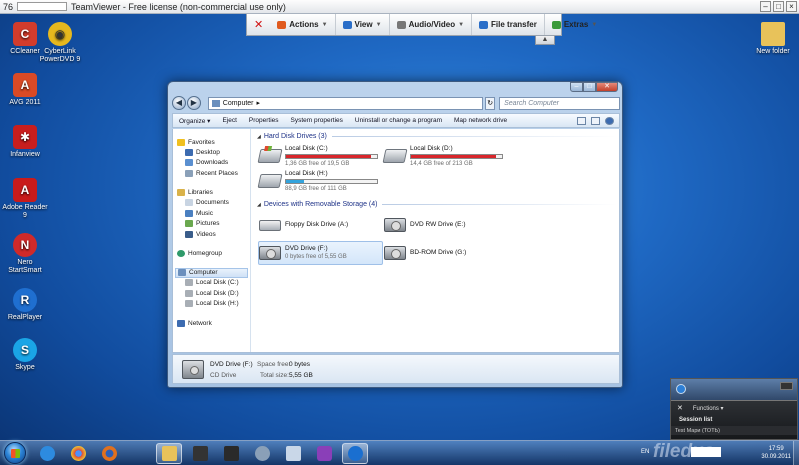 The width and height of the screenshot is (799, 465). I want to click on redacted-box, so click(42, 6).